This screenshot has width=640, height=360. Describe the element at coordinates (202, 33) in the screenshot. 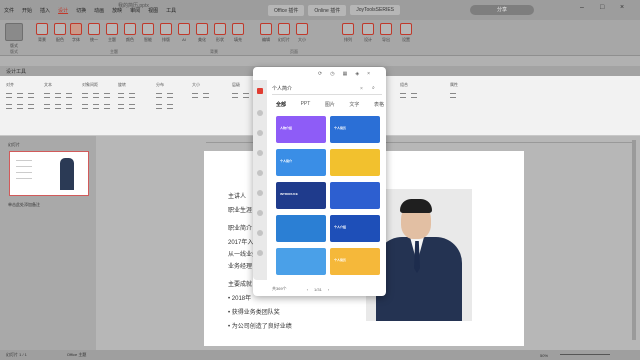

I see `ribbon-beautify-button: 美化` at that location.